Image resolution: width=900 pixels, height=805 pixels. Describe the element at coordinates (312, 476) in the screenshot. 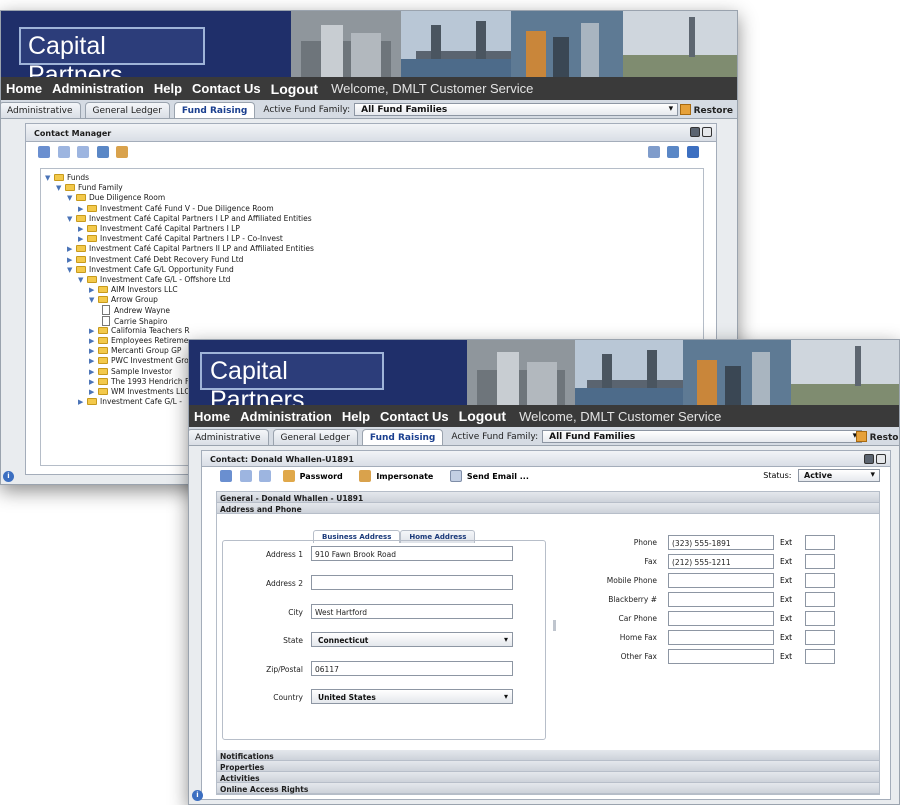

I see `password-button: Password` at that location.